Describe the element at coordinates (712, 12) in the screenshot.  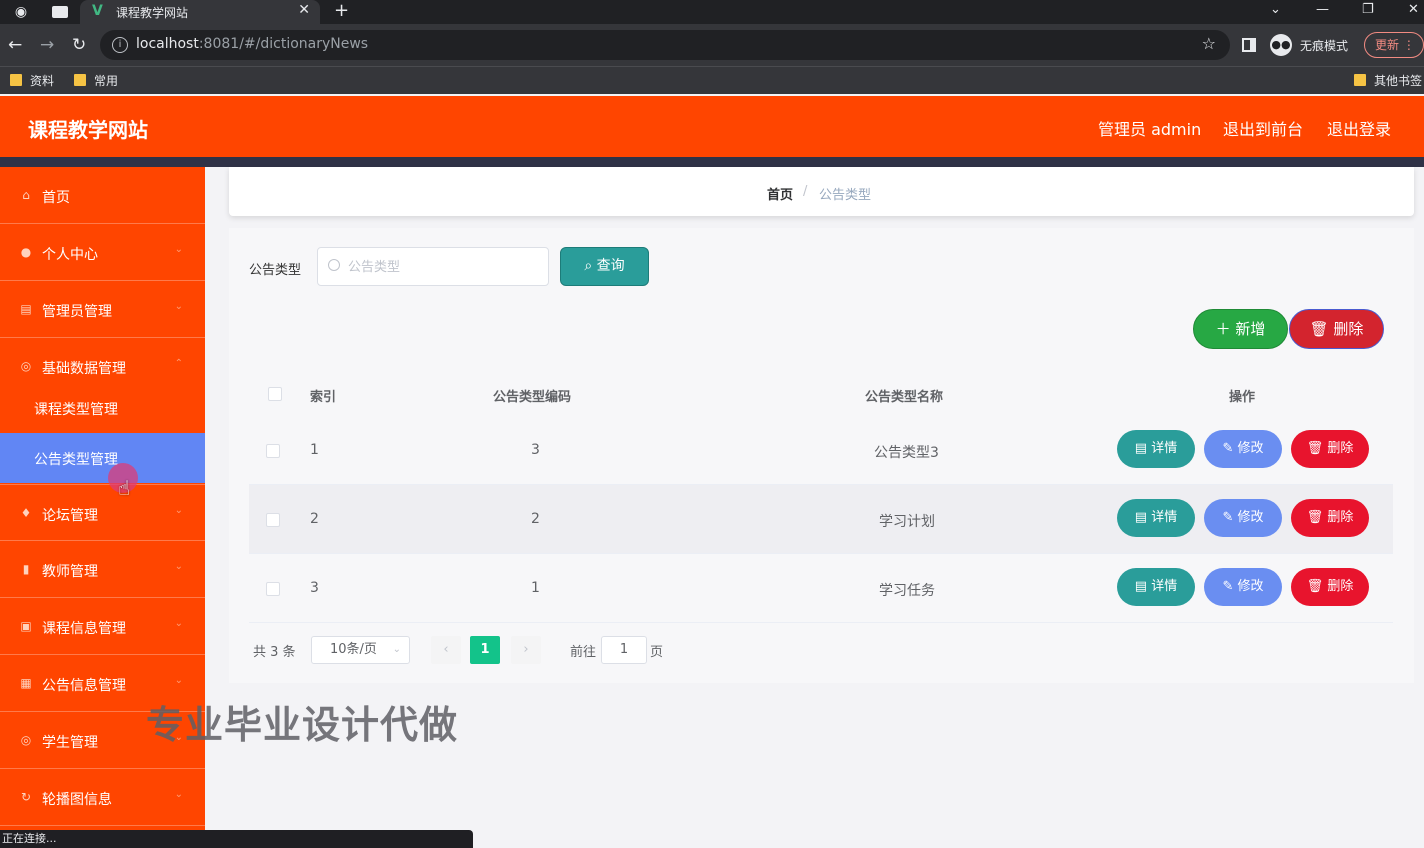
I see `browser-tab-strip: ◉ V 课程教学网站 ✕ + ⌄ — ❐ ✕` at that location.